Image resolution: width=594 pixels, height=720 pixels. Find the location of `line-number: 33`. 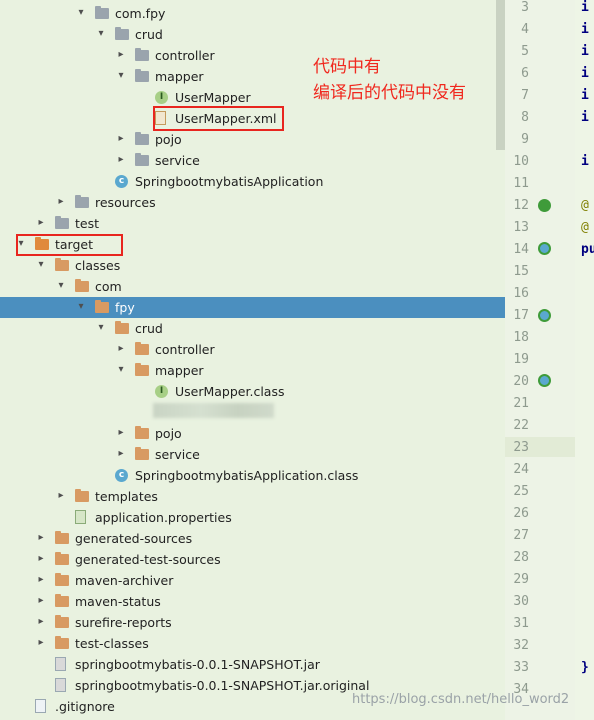

line-number: 33 is located at coordinates (521, 667).